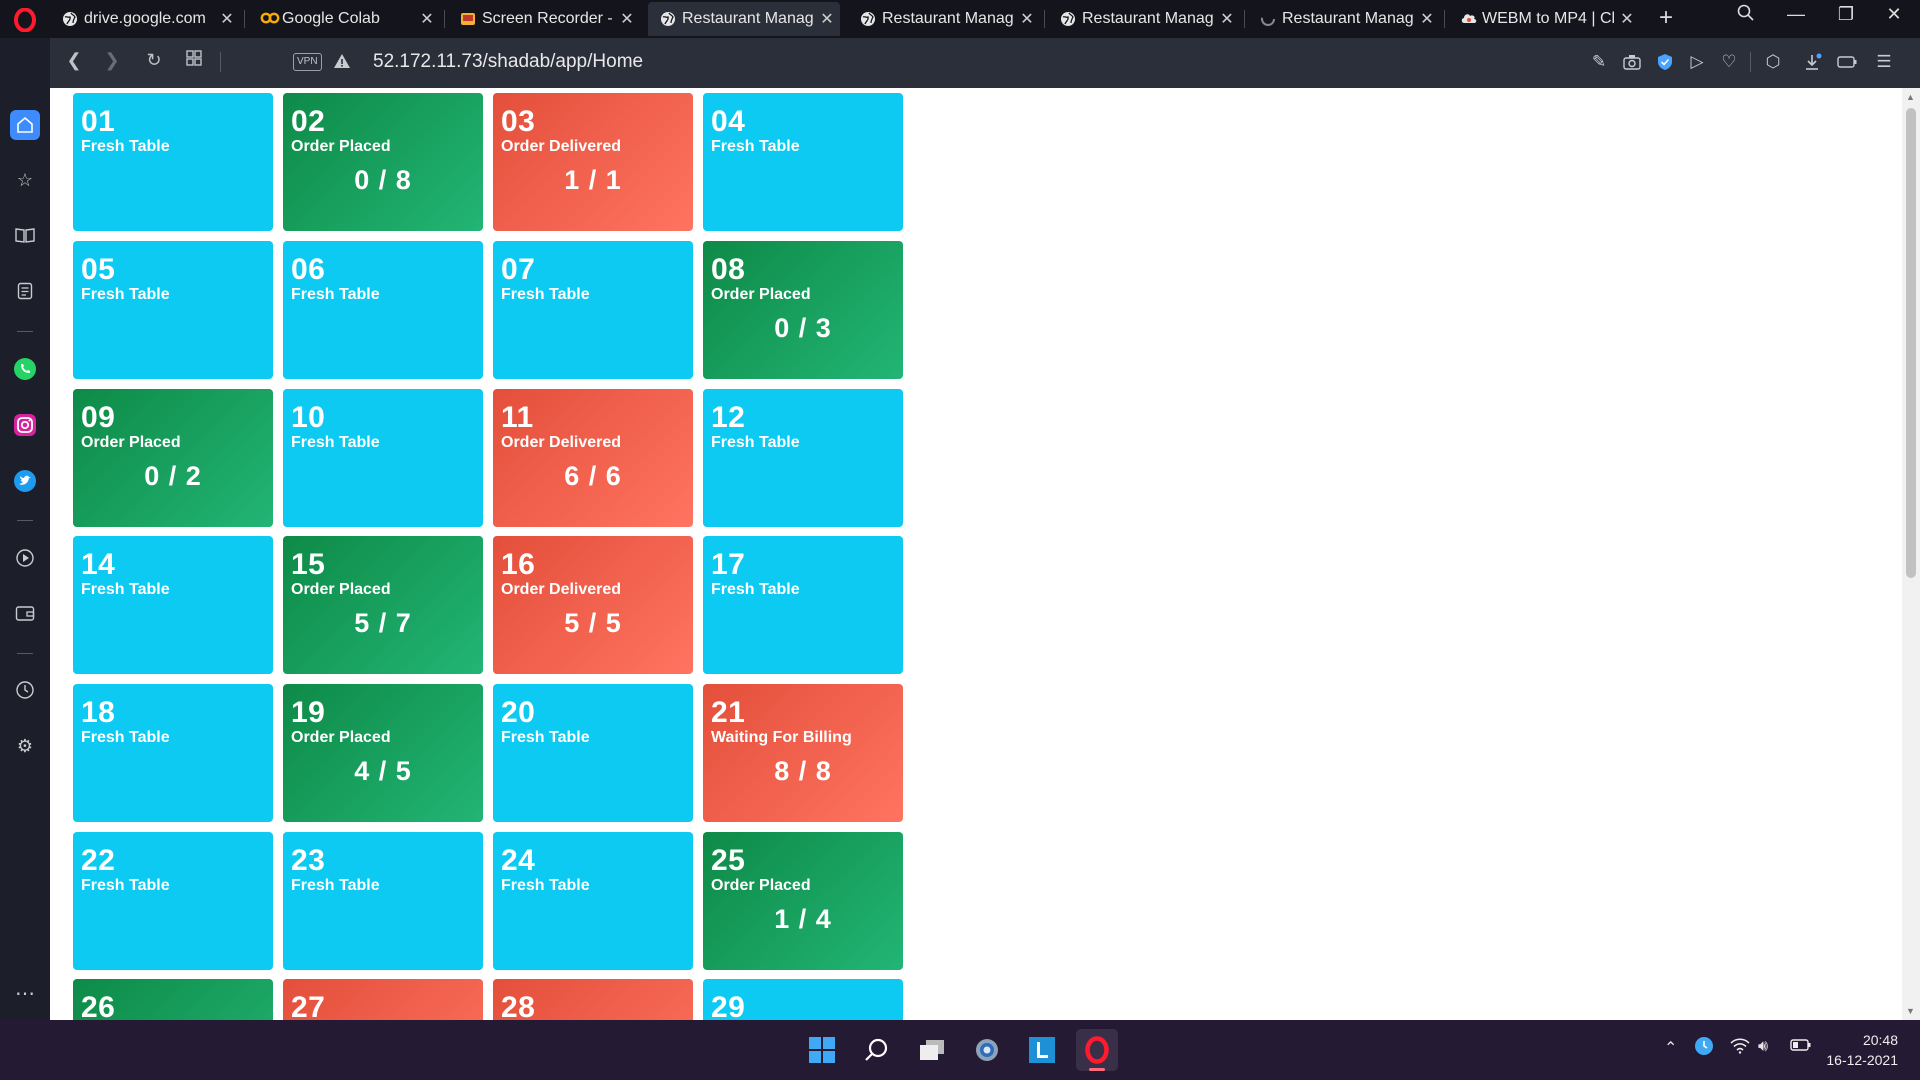 The height and width of the screenshot is (1080, 1920). What do you see at coordinates (383, 999) in the screenshot?
I see `table-card: 27` at bounding box center [383, 999].